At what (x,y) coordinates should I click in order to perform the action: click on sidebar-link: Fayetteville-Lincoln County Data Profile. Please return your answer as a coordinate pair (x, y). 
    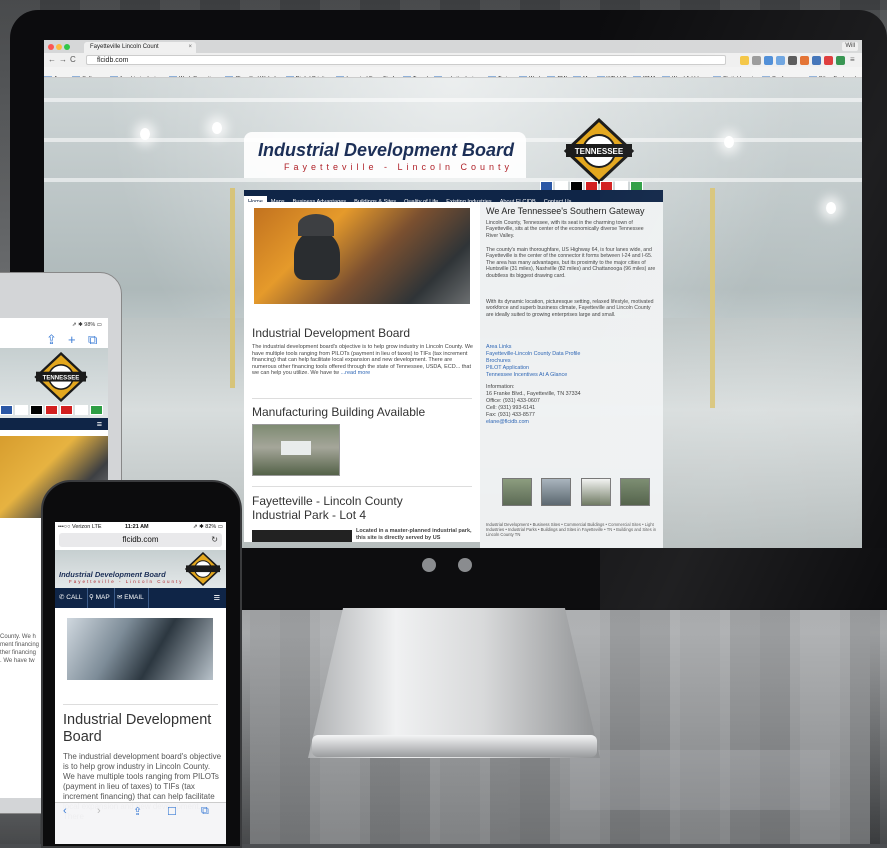
    Looking at the image, I should click on (533, 354).